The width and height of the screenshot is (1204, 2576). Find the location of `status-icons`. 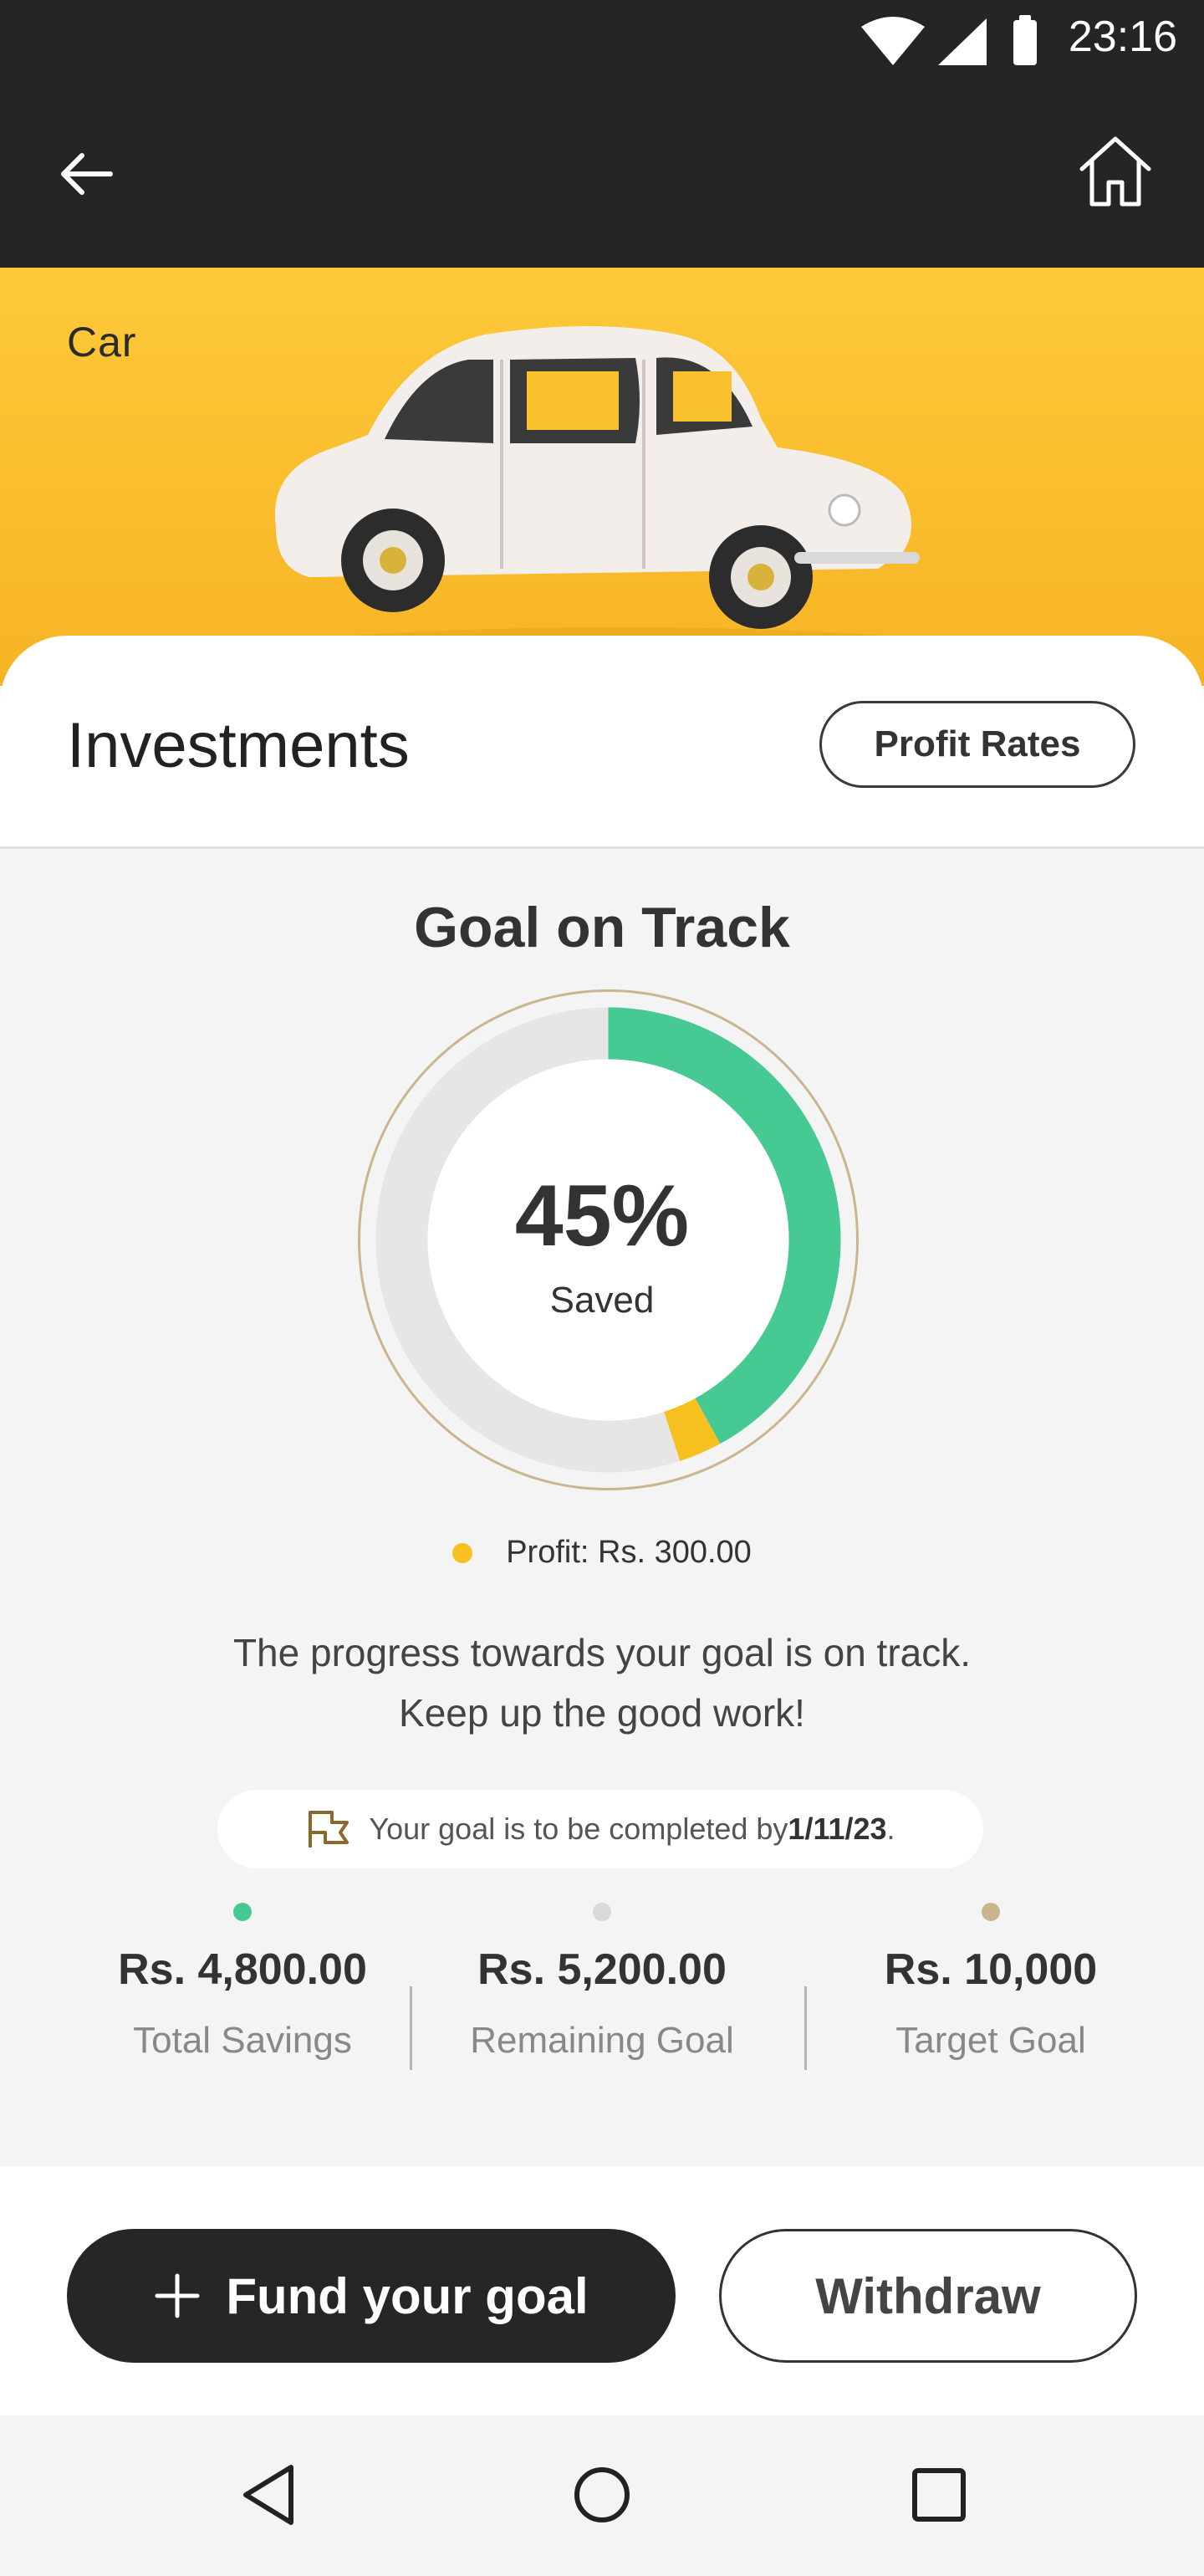

status-icons is located at coordinates (961, 44).